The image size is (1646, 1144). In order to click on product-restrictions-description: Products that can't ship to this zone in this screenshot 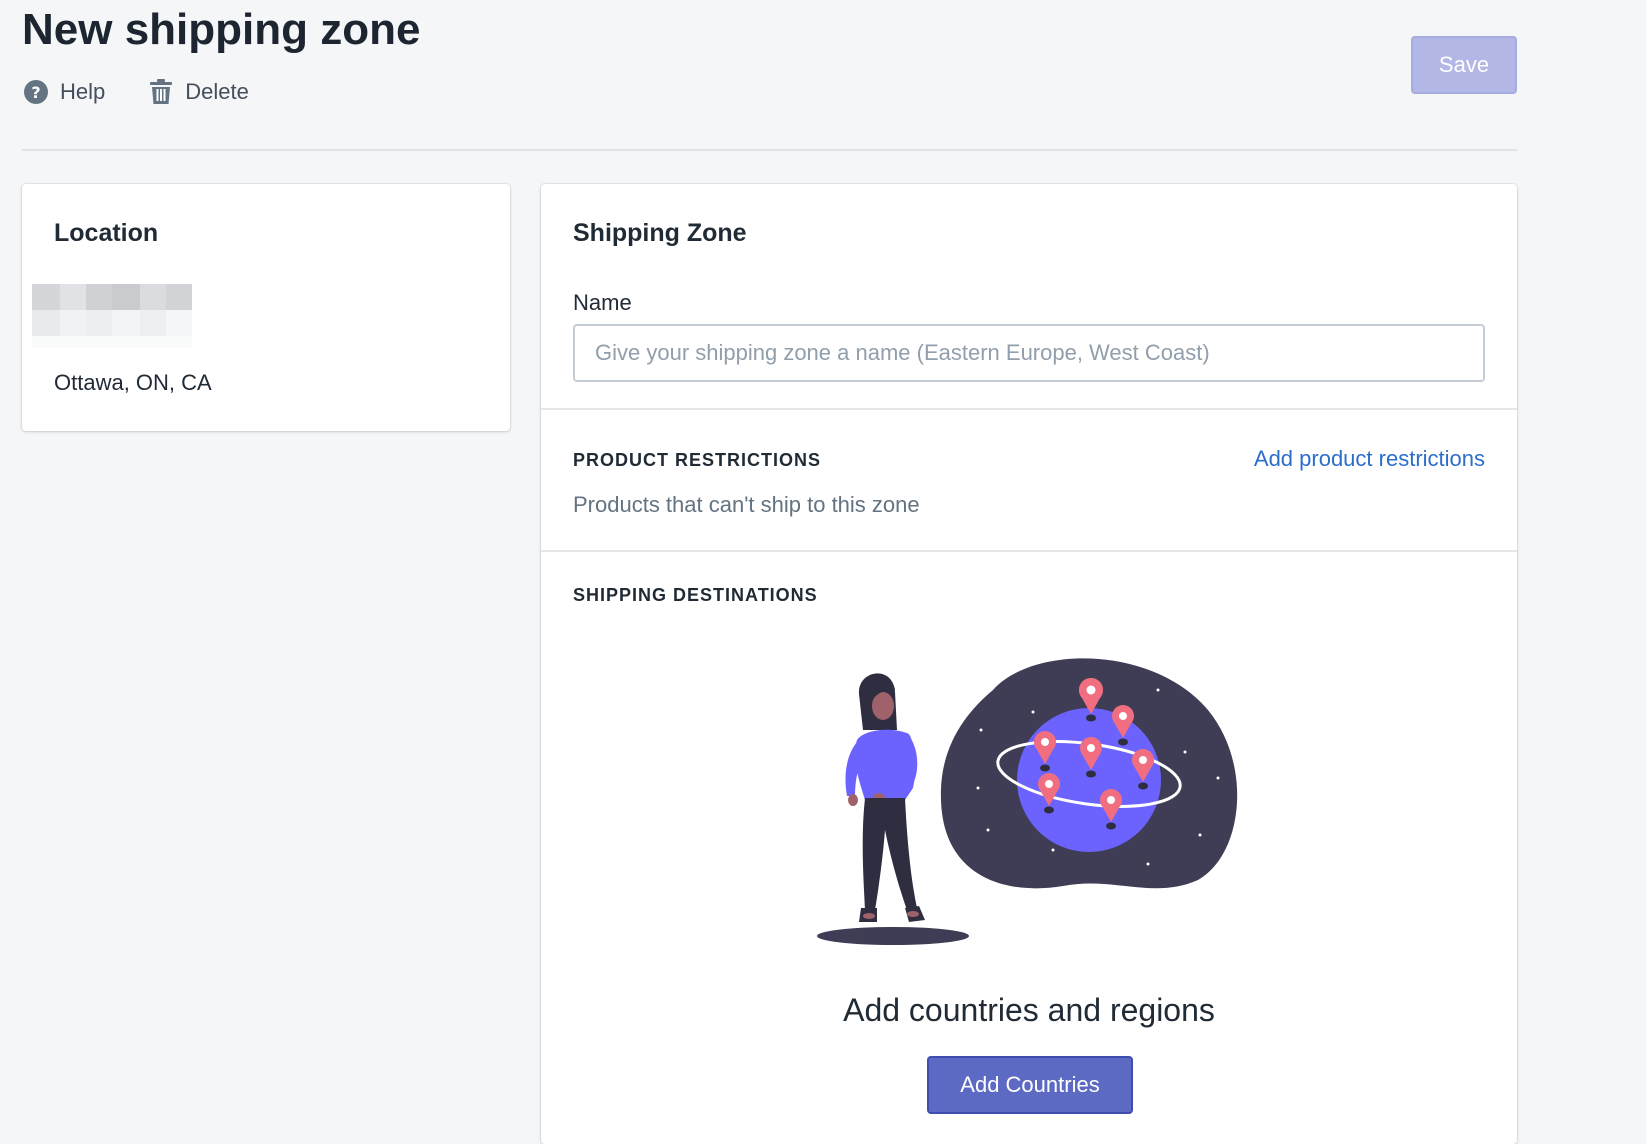, I will do `click(746, 504)`.